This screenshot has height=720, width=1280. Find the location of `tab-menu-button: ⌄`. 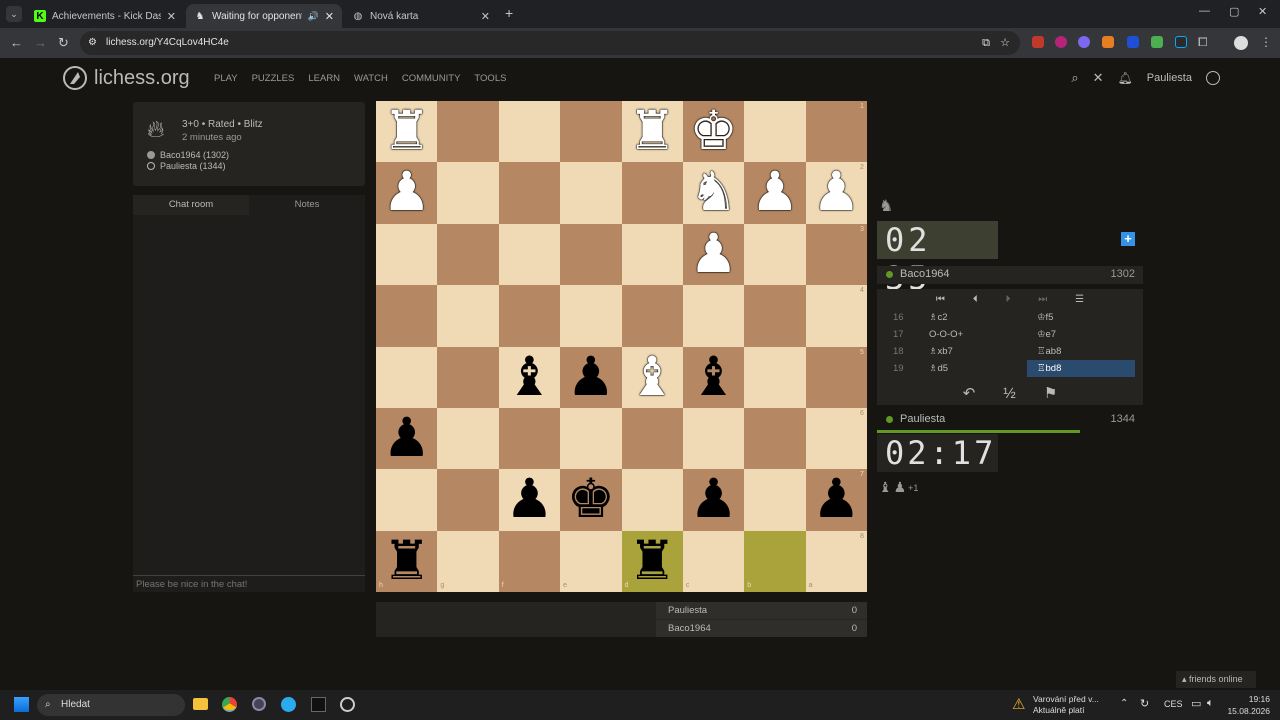

tab-menu-button: ⌄ is located at coordinates (14, 14).